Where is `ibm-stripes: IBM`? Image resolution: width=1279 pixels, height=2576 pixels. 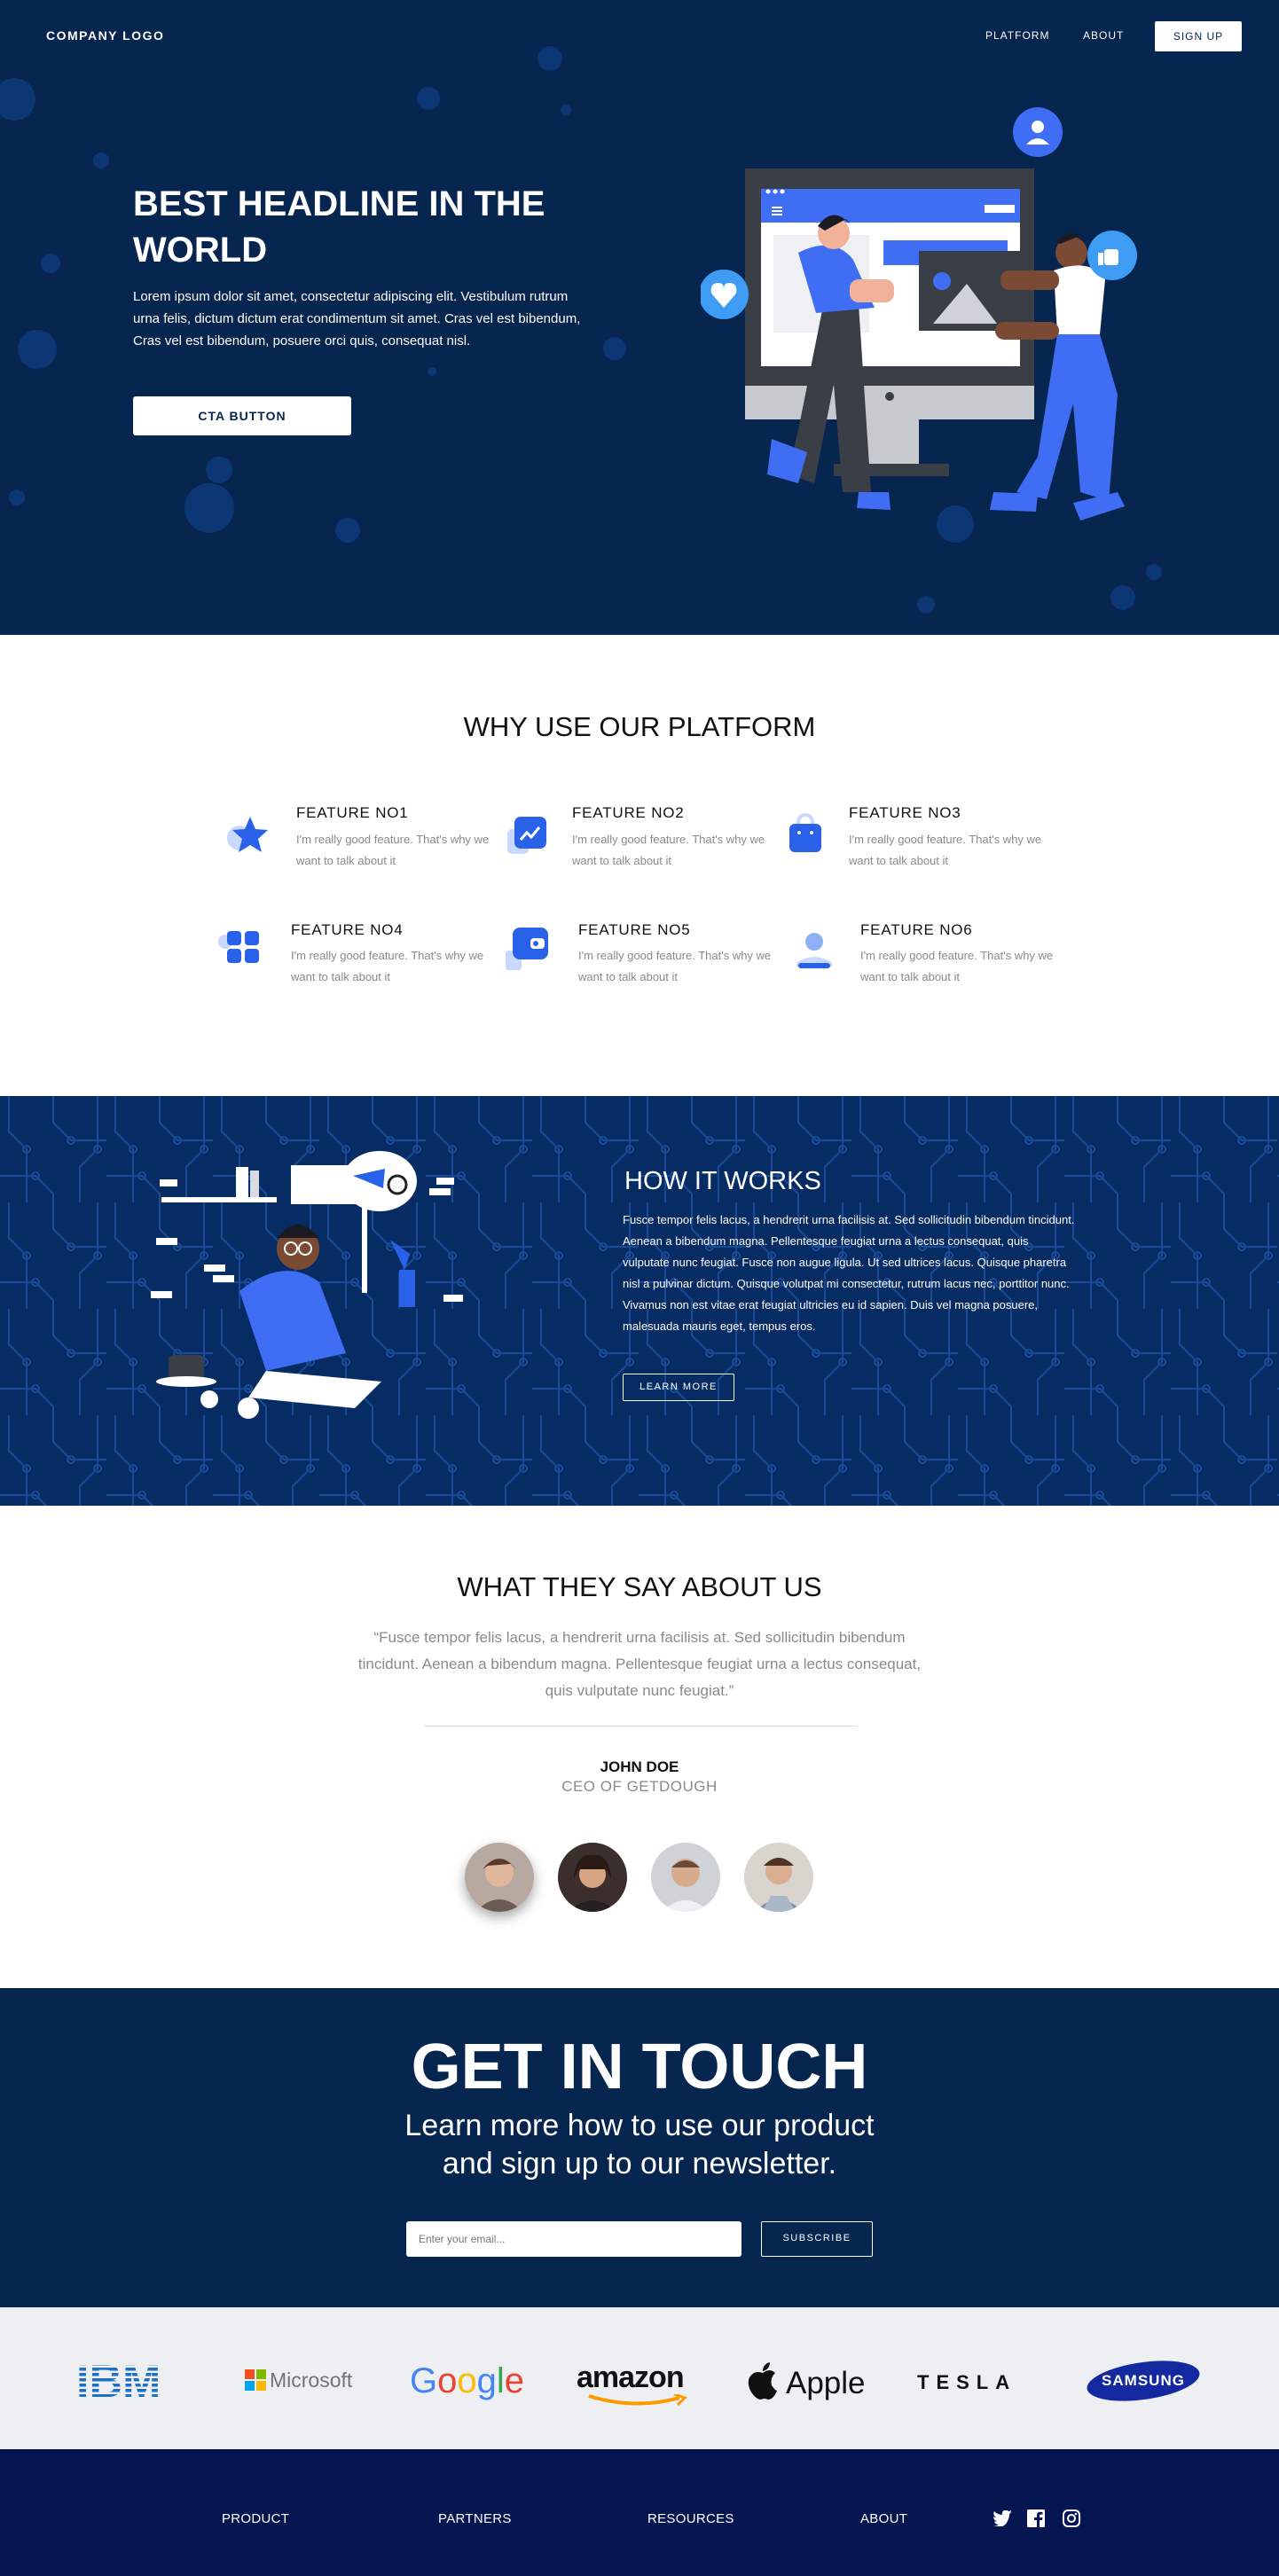 ibm-stripes: IBM is located at coordinates (118, 2382).